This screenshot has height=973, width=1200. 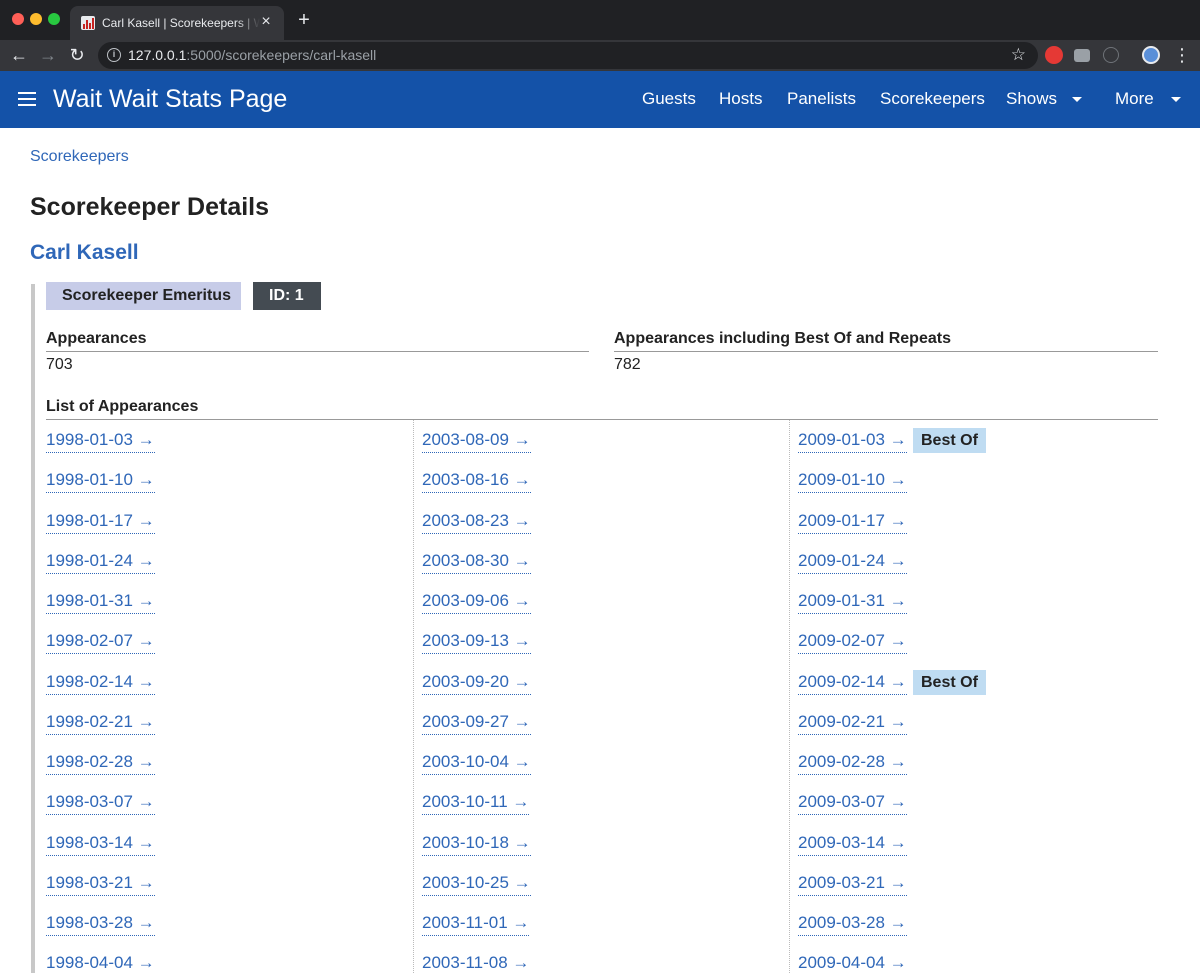 I want to click on show-date-link: 2009-01-10 →, so click(x=852, y=481).